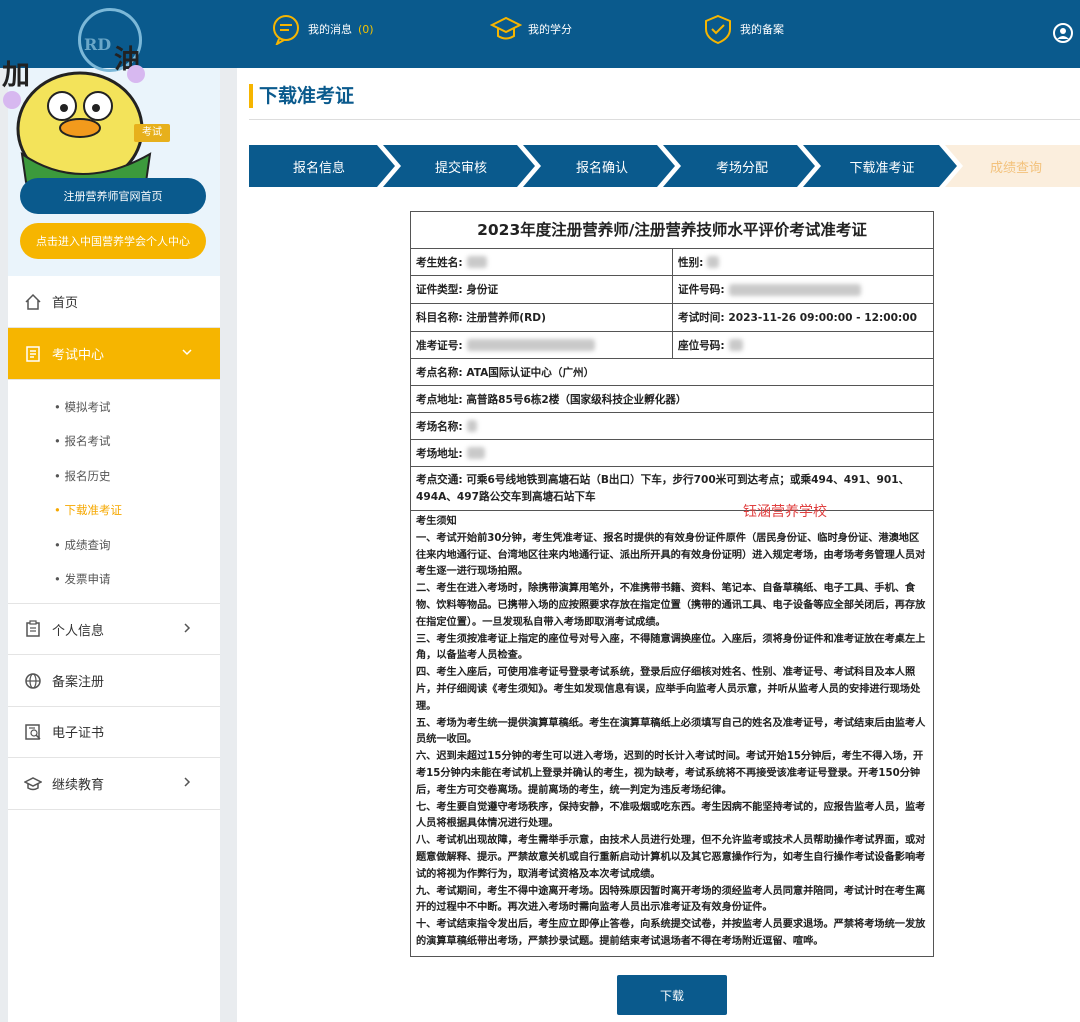 The height and width of the screenshot is (1022, 1080). What do you see at coordinates (701, 318) in the screenshot?
I see `exam-time-label: 考试时间:` at bounding box center [701, 318].